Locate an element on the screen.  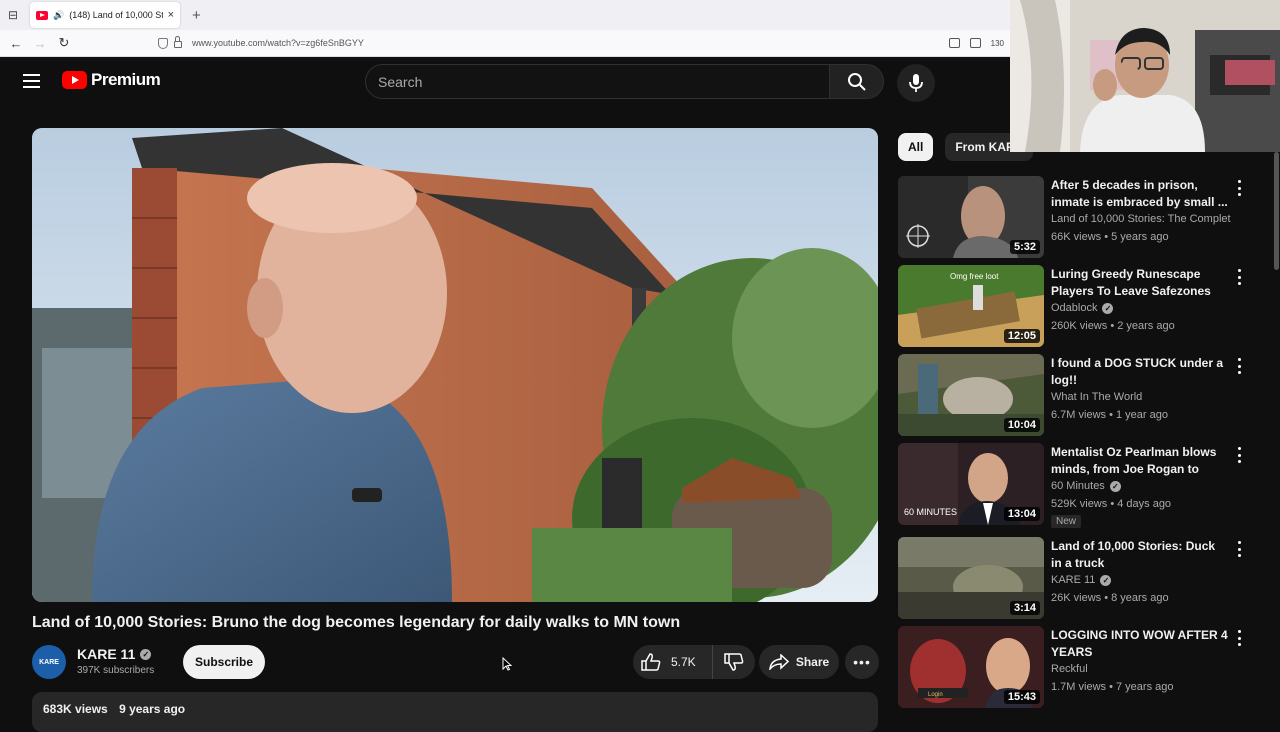
lock-icon is located at coordinates (178, 42).